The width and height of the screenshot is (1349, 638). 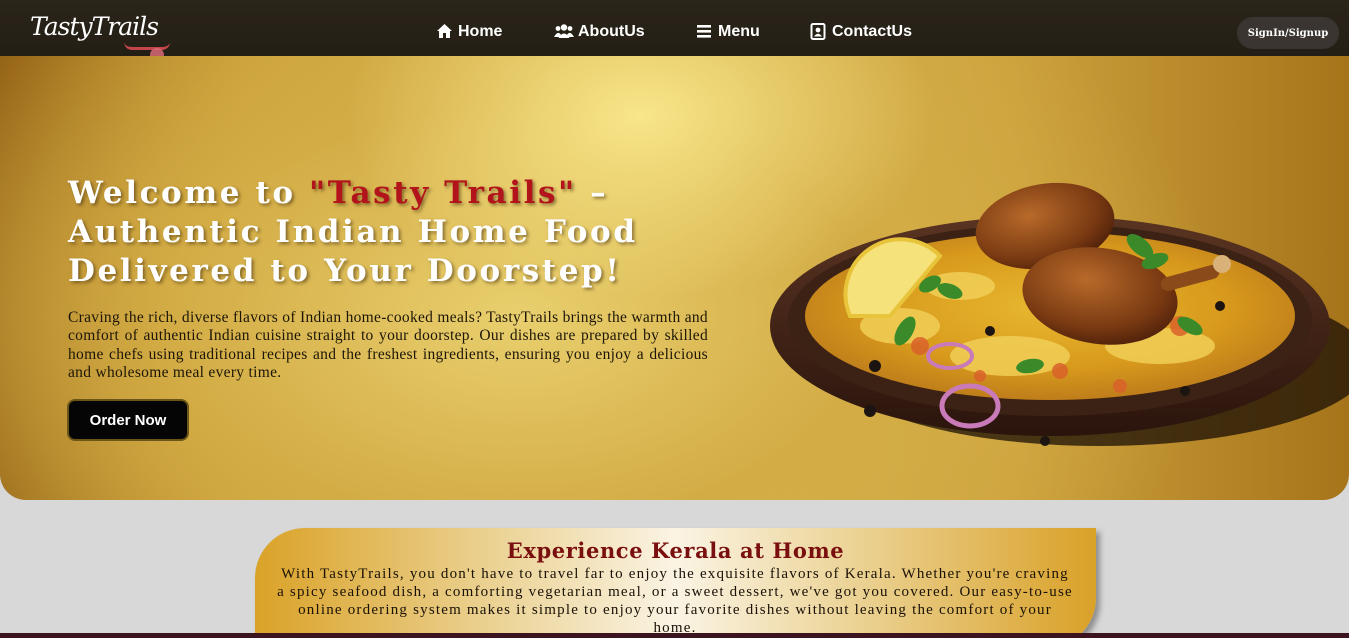 What do you see at coordinates (94, 26) in the screenshot?
I see `logo-text: TastyTrails` at bounding box center [94, 26].